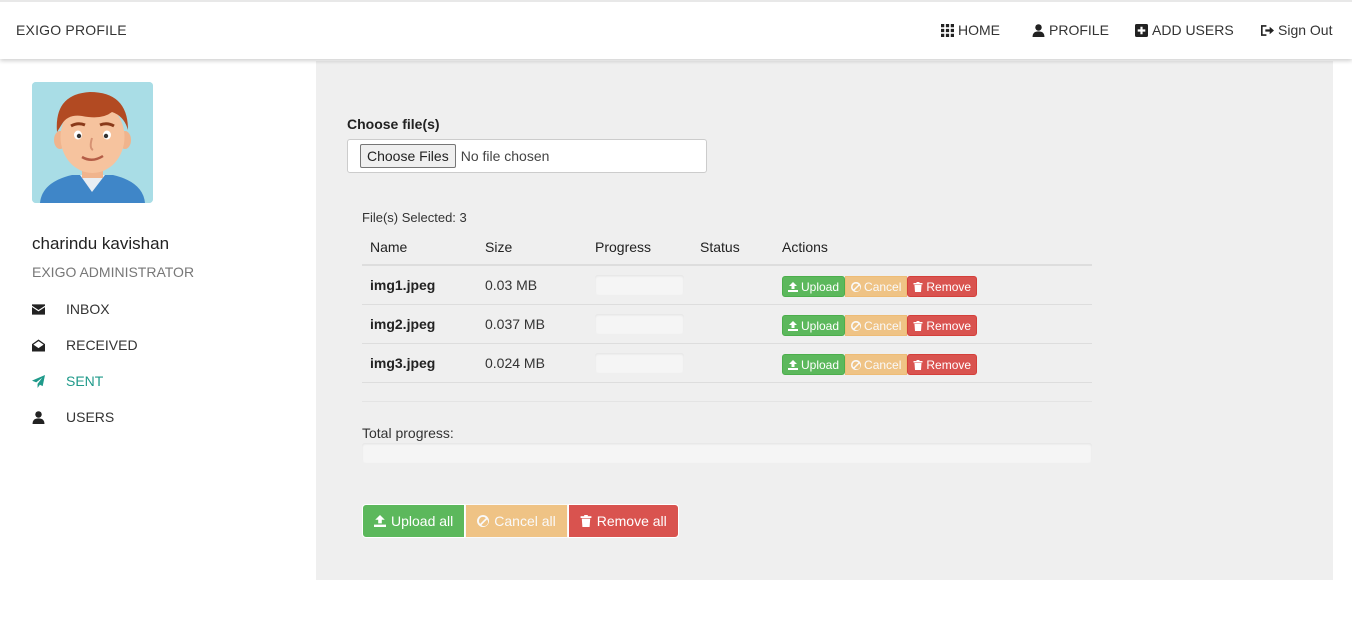  Describe the element at coordinates (393, 124) in the screenshot. I see `choose-files-label: Choose file(s)` at that location.